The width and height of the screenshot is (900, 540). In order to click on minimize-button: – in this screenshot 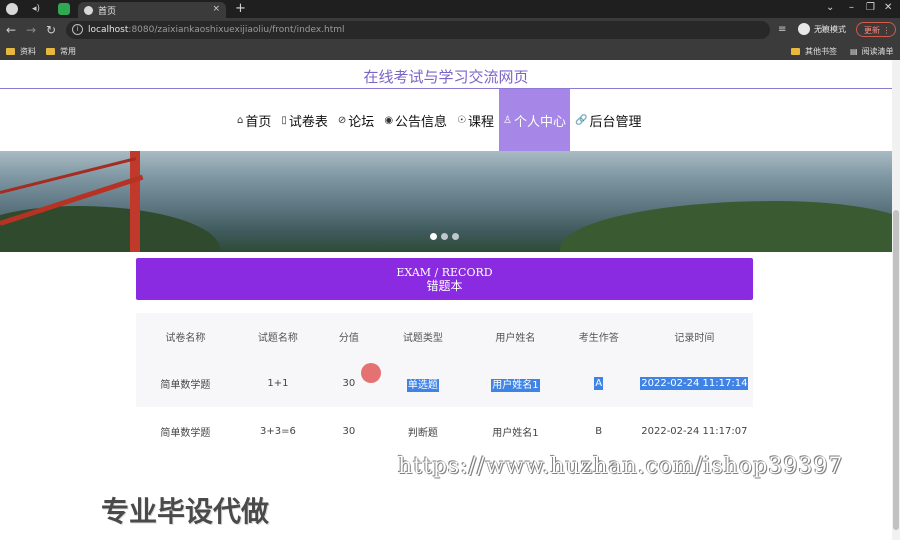, I will do `click(851, 7)`.